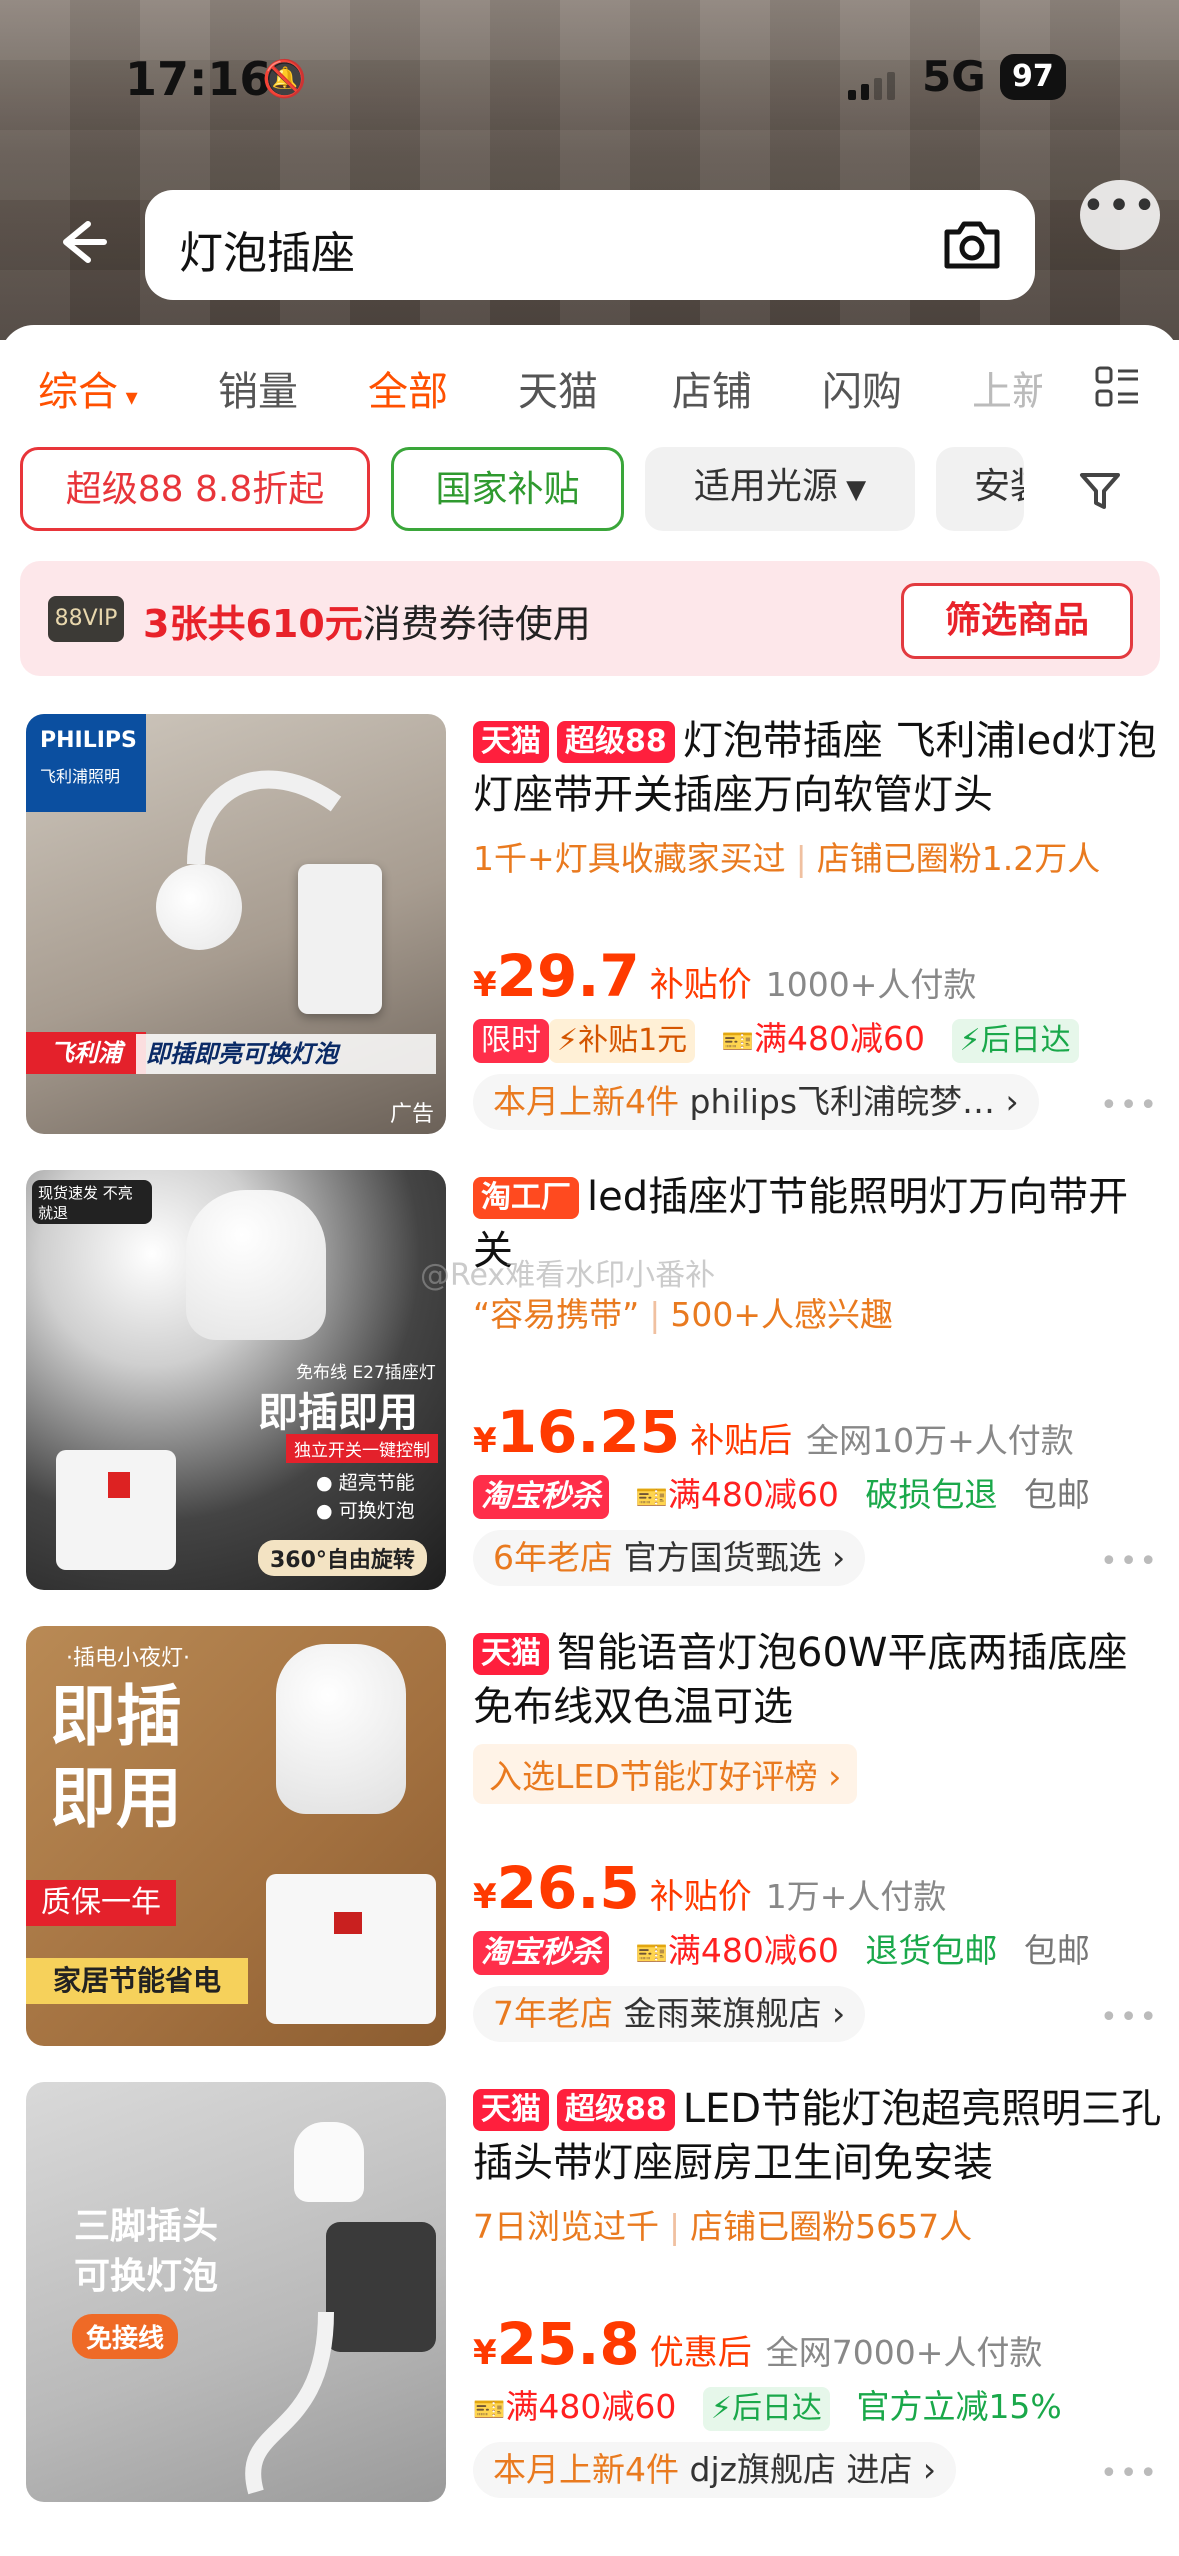 This screenshot has width=1179, height=2556. I want to click on product-title: 天猫 智能语音灯泡60W平底两插底座 免布线双色温可选, so click(818, 1681).